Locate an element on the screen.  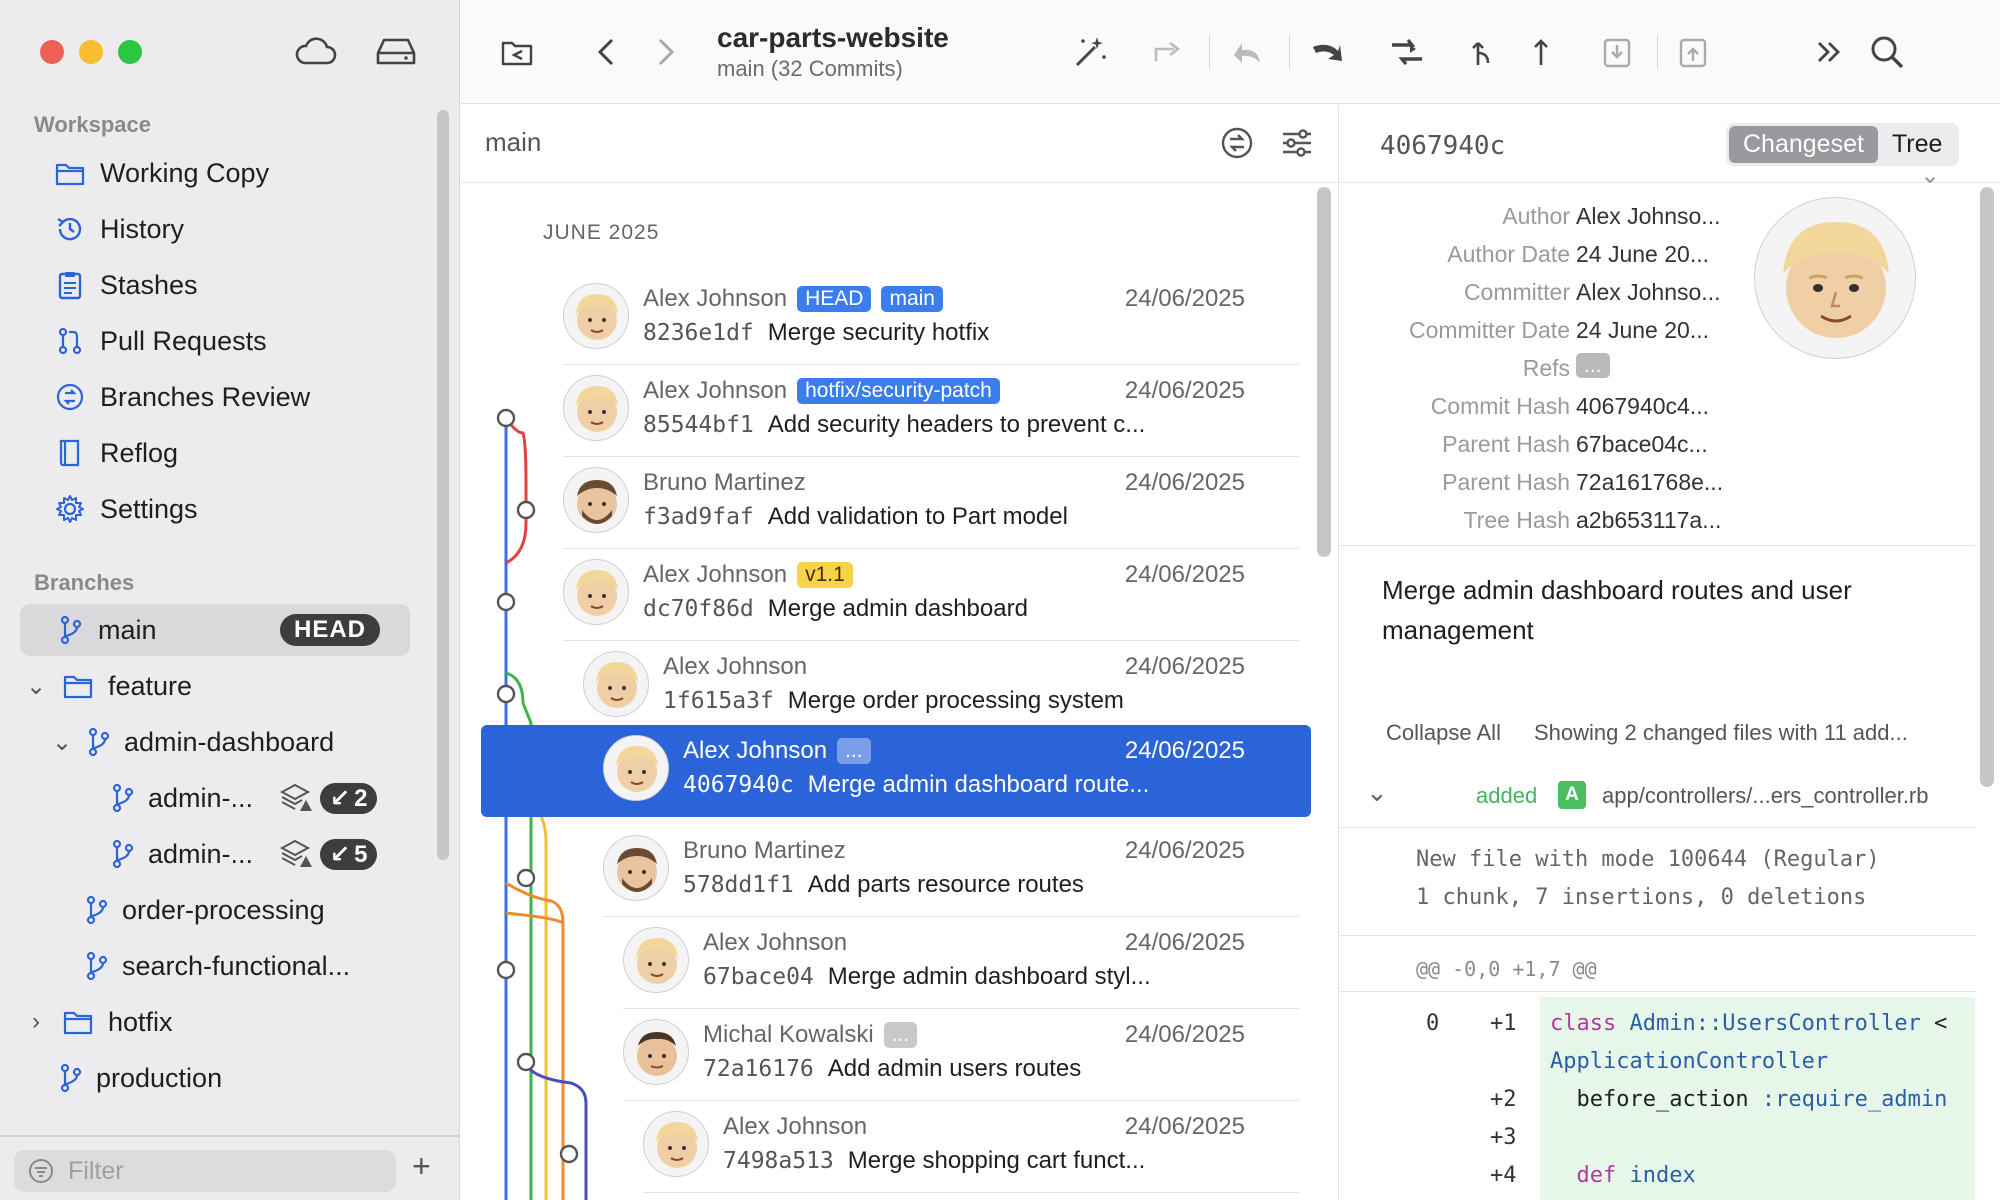
count-value: 5 is located at coordinates (361, 854).